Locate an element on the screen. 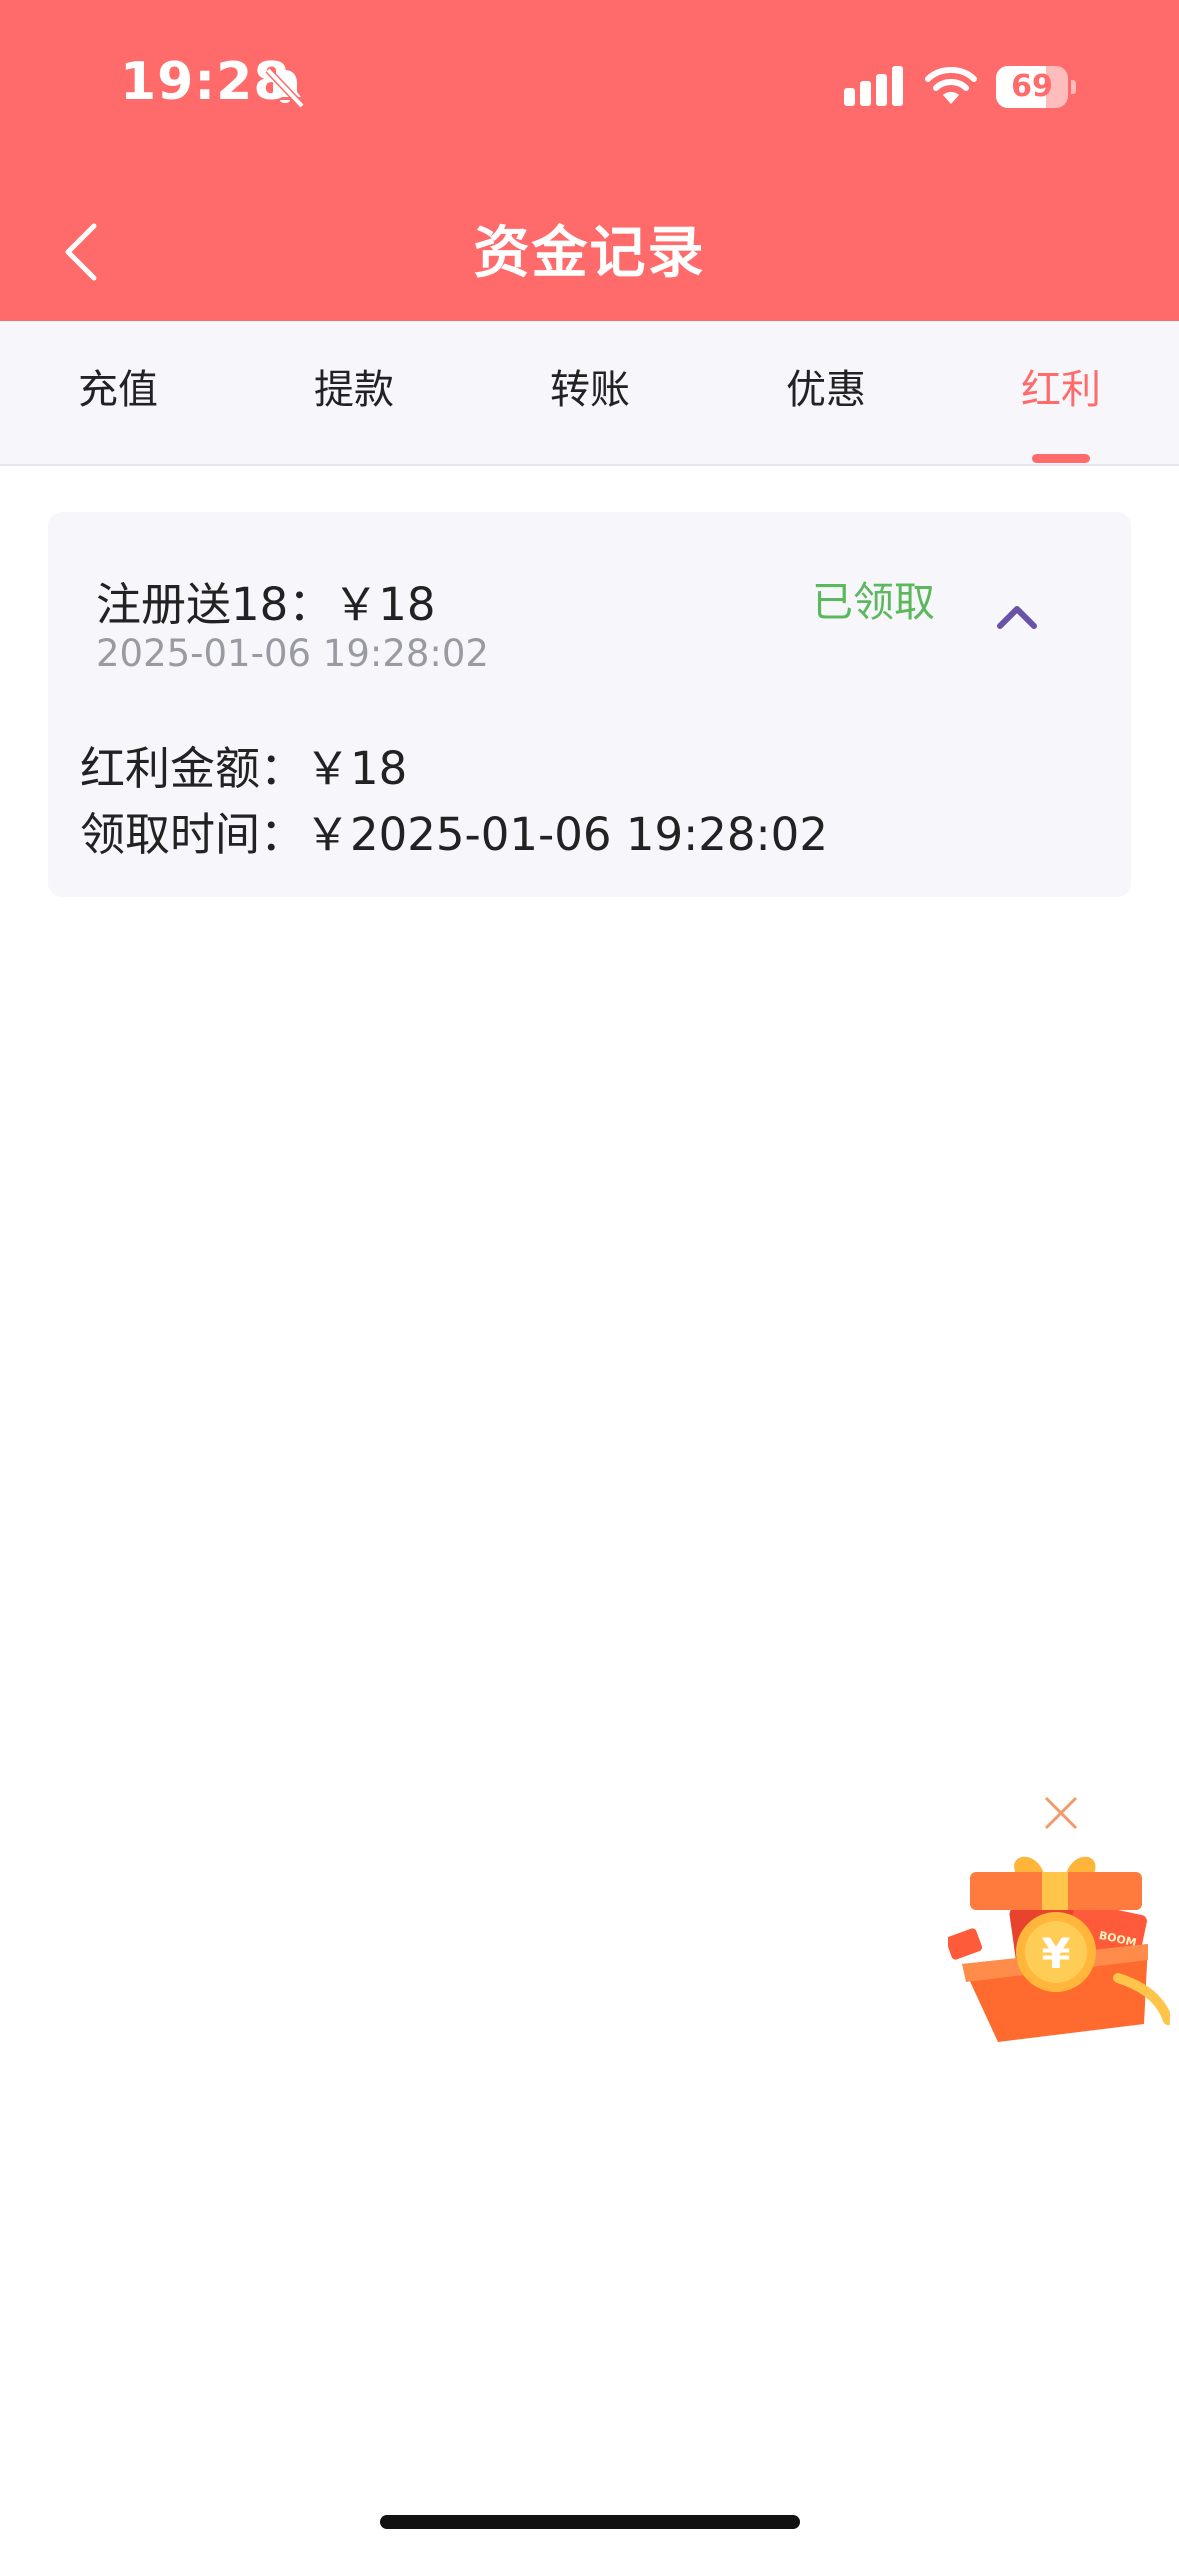  record-title: 注册送18：￥18 is located at coordinates (266, 604).